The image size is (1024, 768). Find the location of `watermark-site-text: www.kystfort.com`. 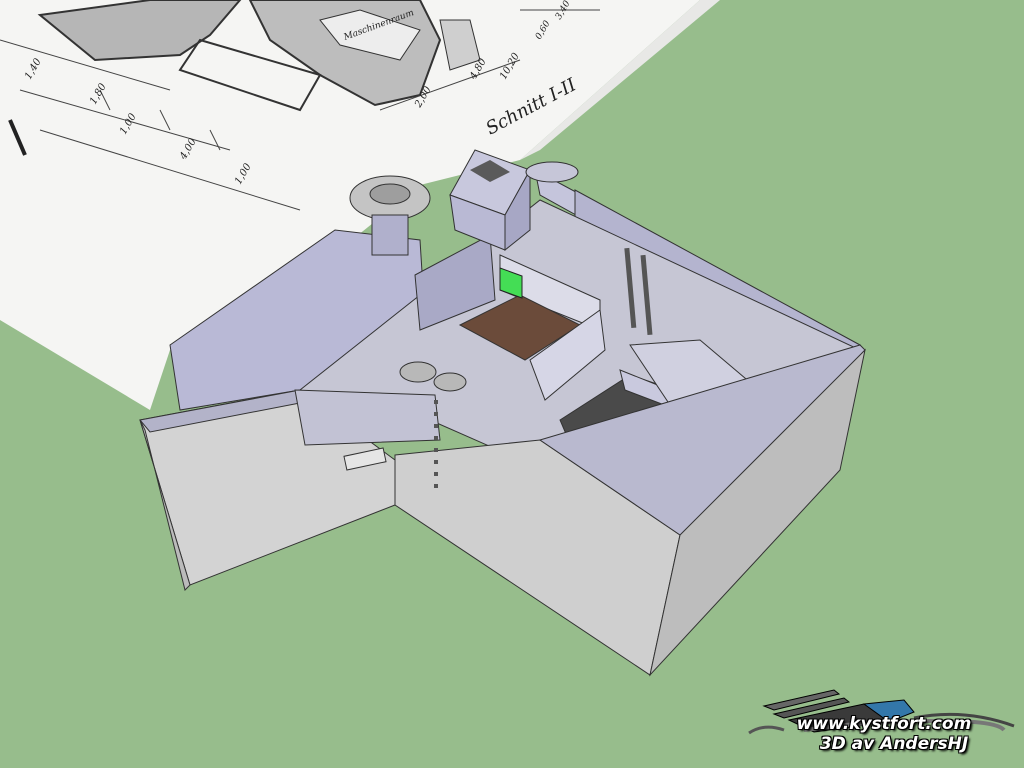

watermark-site-text: www.kystfort.com is located at coordinates (884, 724).